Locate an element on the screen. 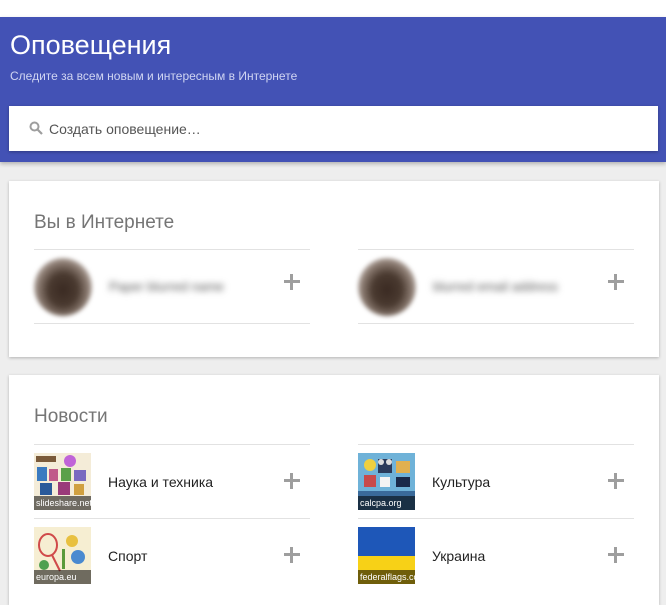 The image size is (666, 605). you-on-web-item: Paper blurred name is located at coordinates (172, 286).